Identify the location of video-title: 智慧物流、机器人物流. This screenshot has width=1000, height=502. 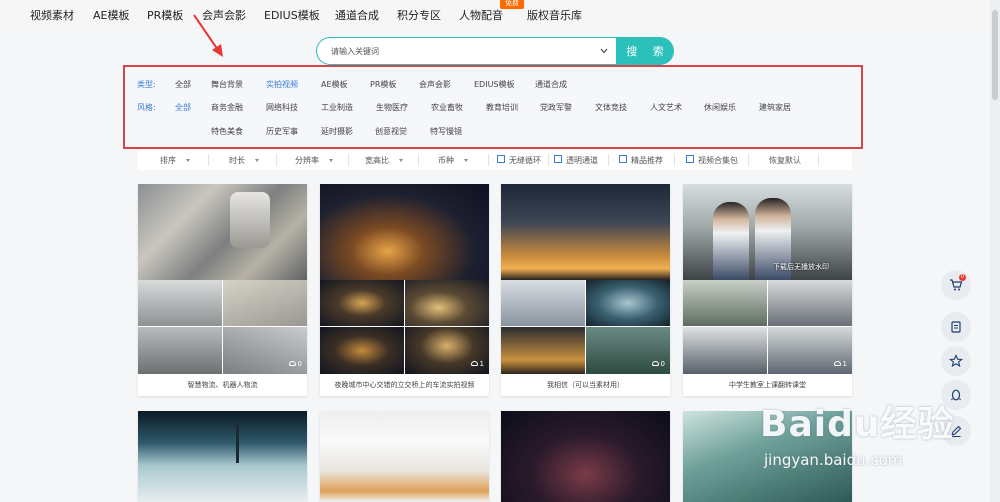
(222, 385).